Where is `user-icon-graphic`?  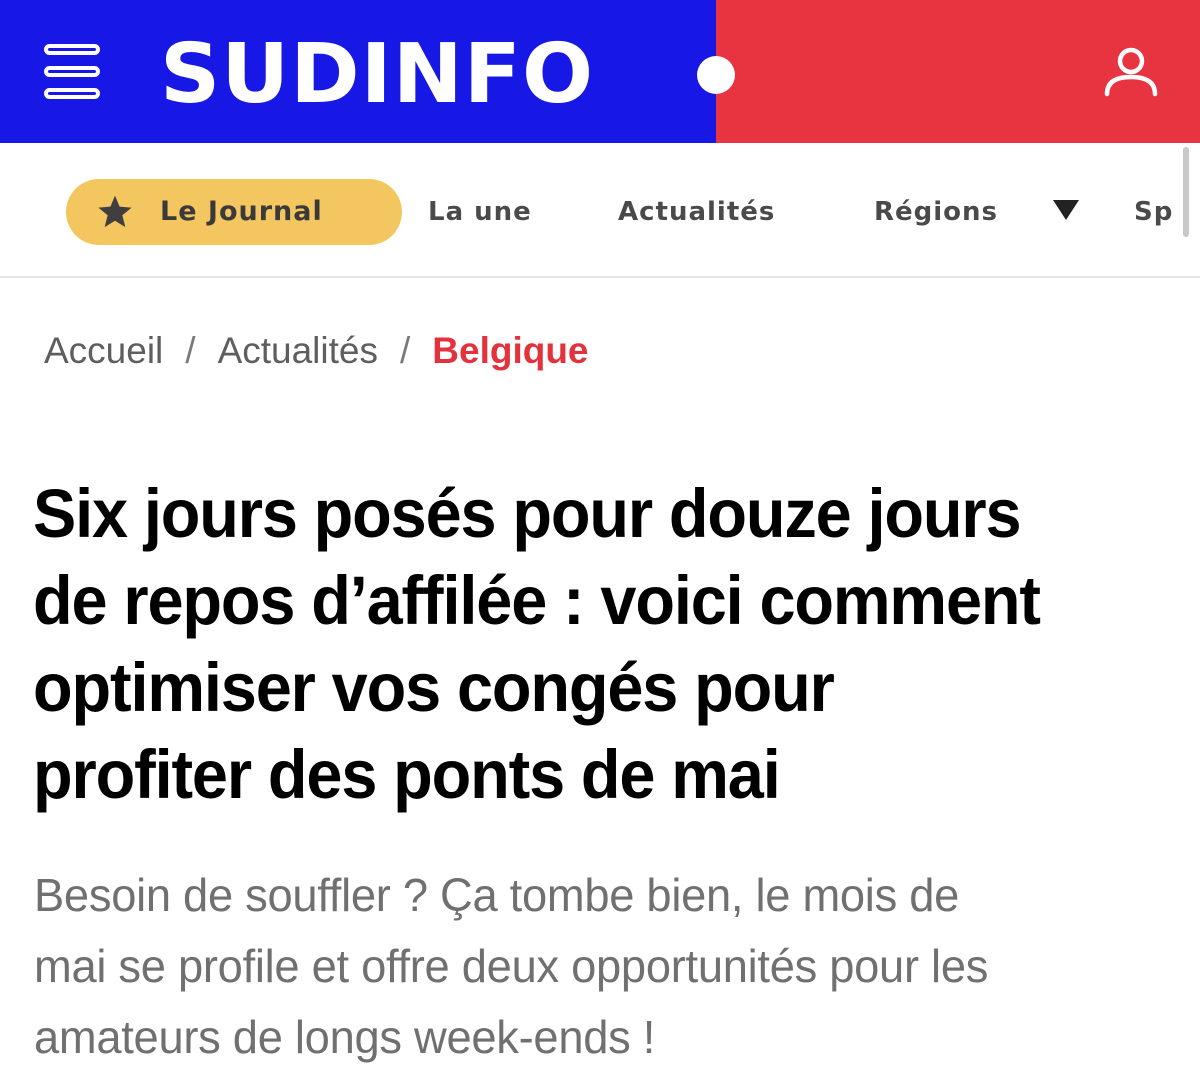
user-icon-graphic is located at coordinates (1131, 72).